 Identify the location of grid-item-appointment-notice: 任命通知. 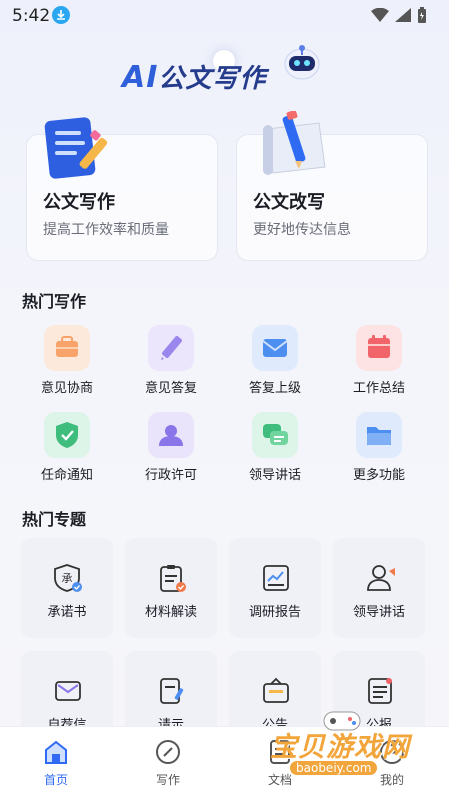
(67, 447).